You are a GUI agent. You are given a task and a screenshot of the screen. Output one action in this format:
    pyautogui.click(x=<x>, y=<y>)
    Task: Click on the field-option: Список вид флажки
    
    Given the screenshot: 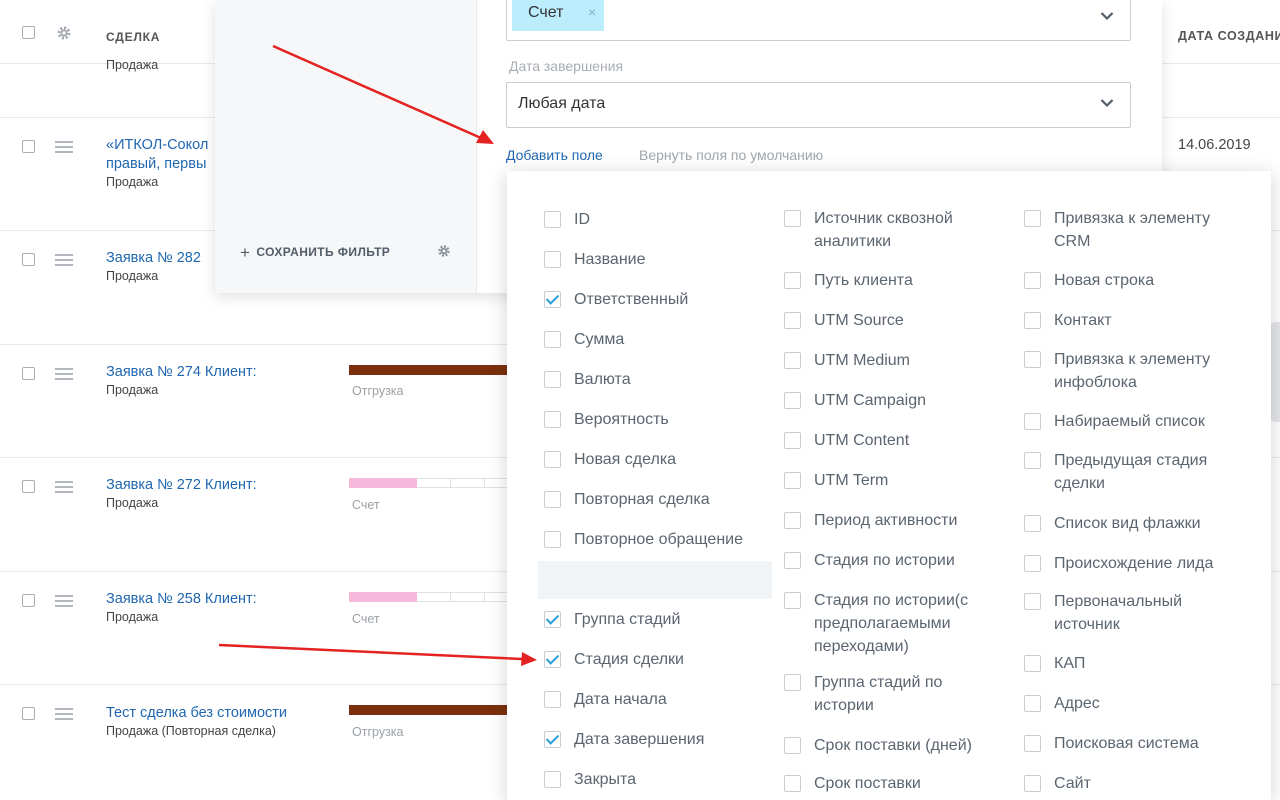 What is the action you would take?
    pyautogui.click(x=1121, y=523)
    